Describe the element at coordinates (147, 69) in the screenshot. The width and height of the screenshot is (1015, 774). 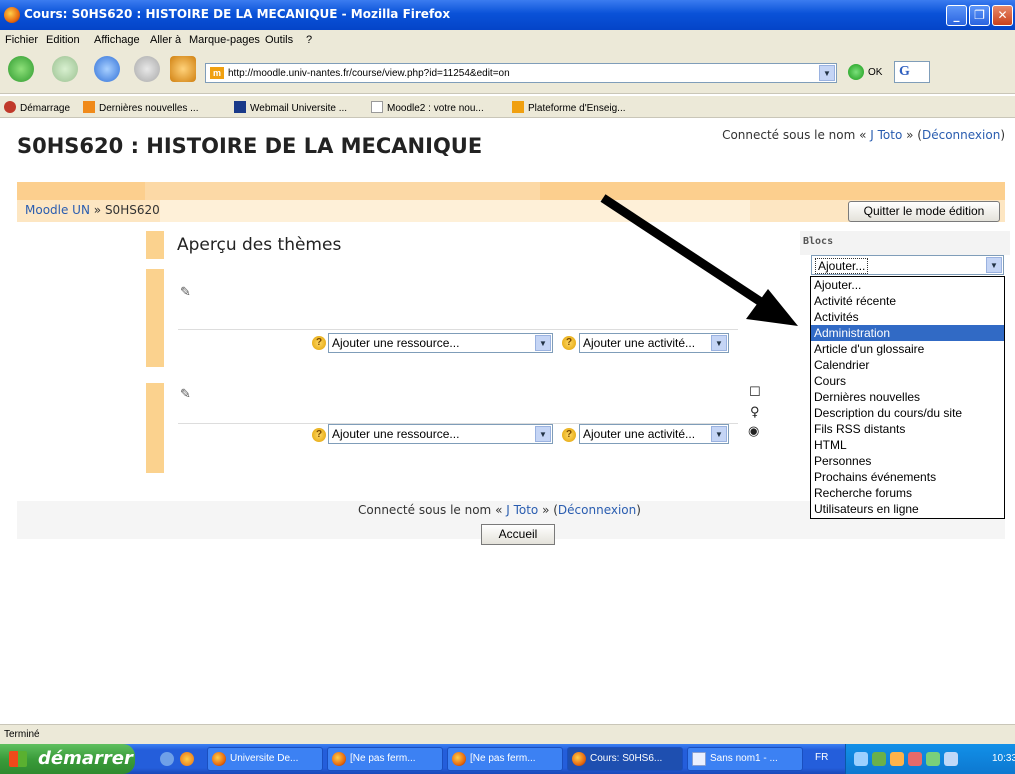
I see `stop-icon` at that location.